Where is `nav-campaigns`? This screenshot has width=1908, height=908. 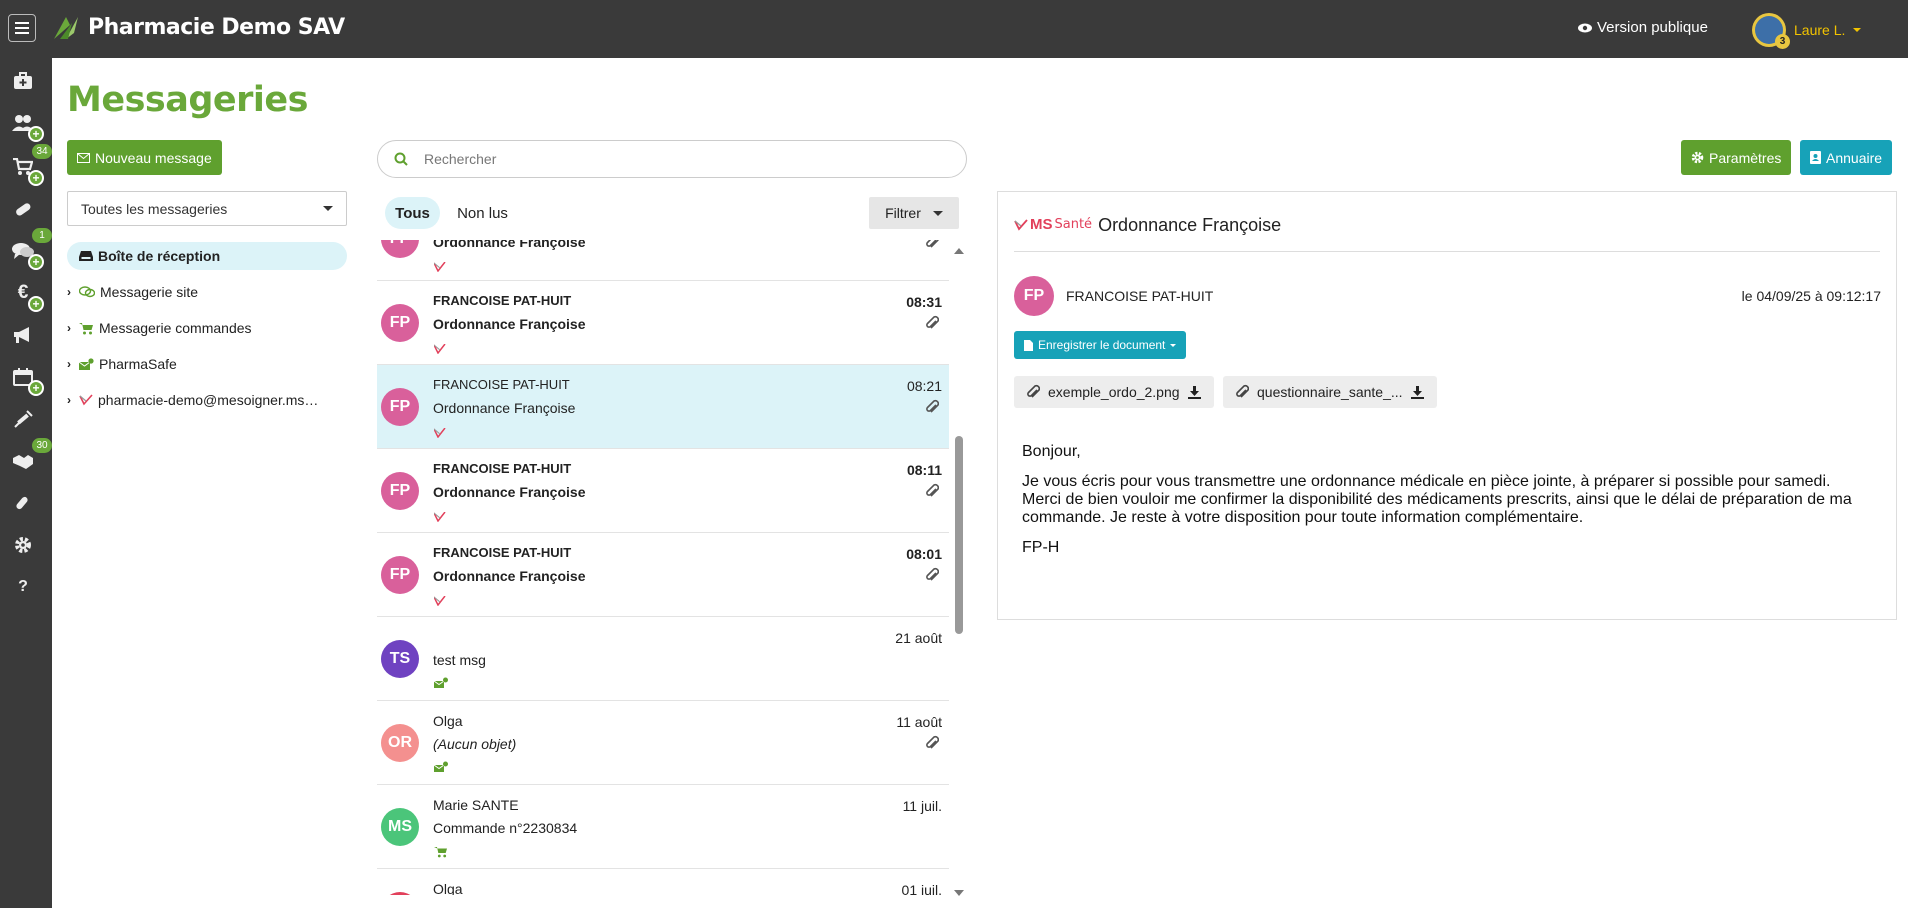
nav-campaigns is located at coordinates (23, 335).